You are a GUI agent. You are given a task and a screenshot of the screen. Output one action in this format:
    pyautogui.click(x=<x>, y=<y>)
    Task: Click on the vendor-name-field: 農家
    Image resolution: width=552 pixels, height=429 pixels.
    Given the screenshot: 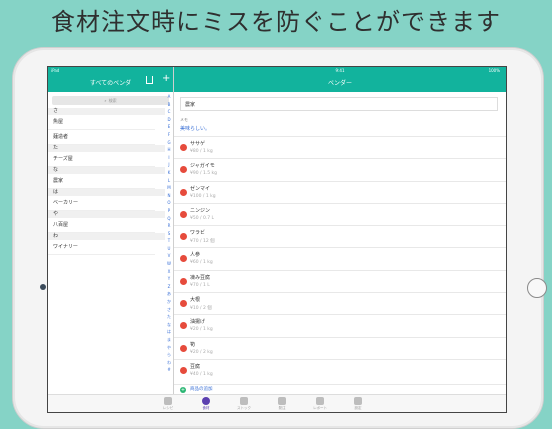 What is the action you would take?
    pyautogui.click(x=339, y=104)
    